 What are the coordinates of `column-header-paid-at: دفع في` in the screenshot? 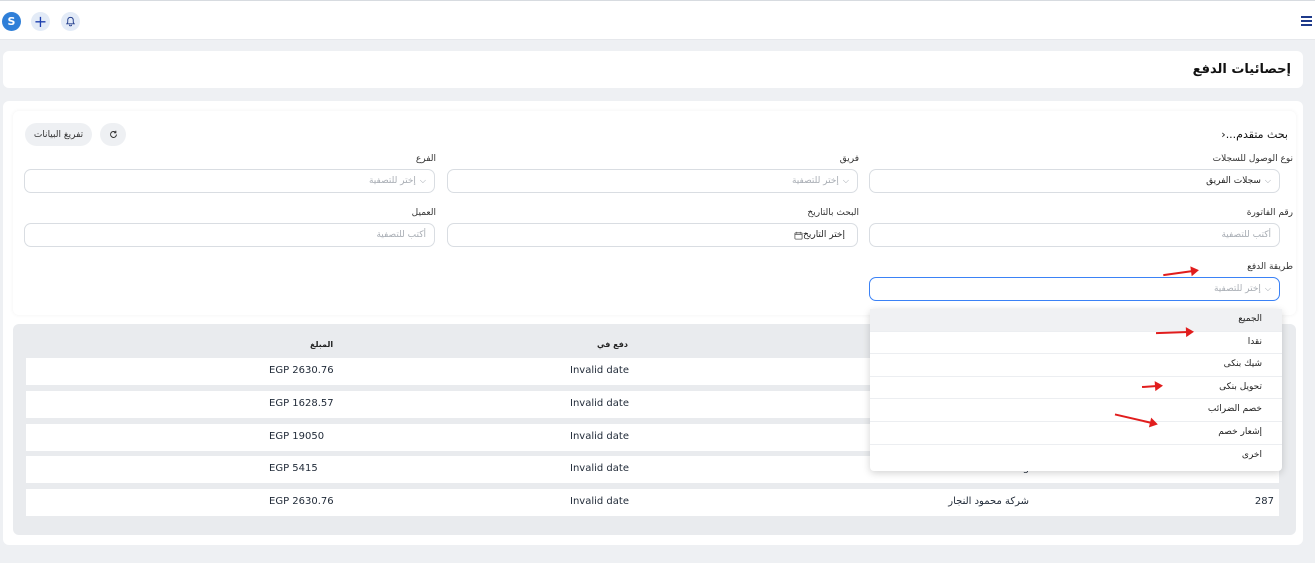 It's located at (612, 344).